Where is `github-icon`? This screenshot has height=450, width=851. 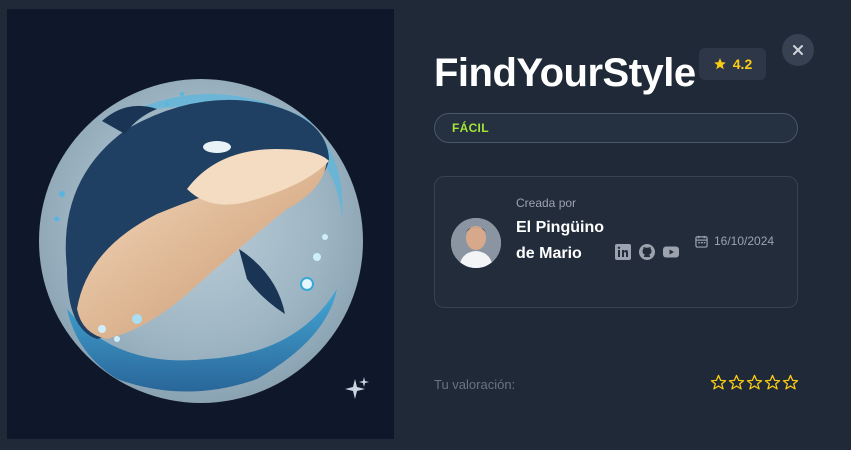 github-icon is located at coordinates (647, 252).